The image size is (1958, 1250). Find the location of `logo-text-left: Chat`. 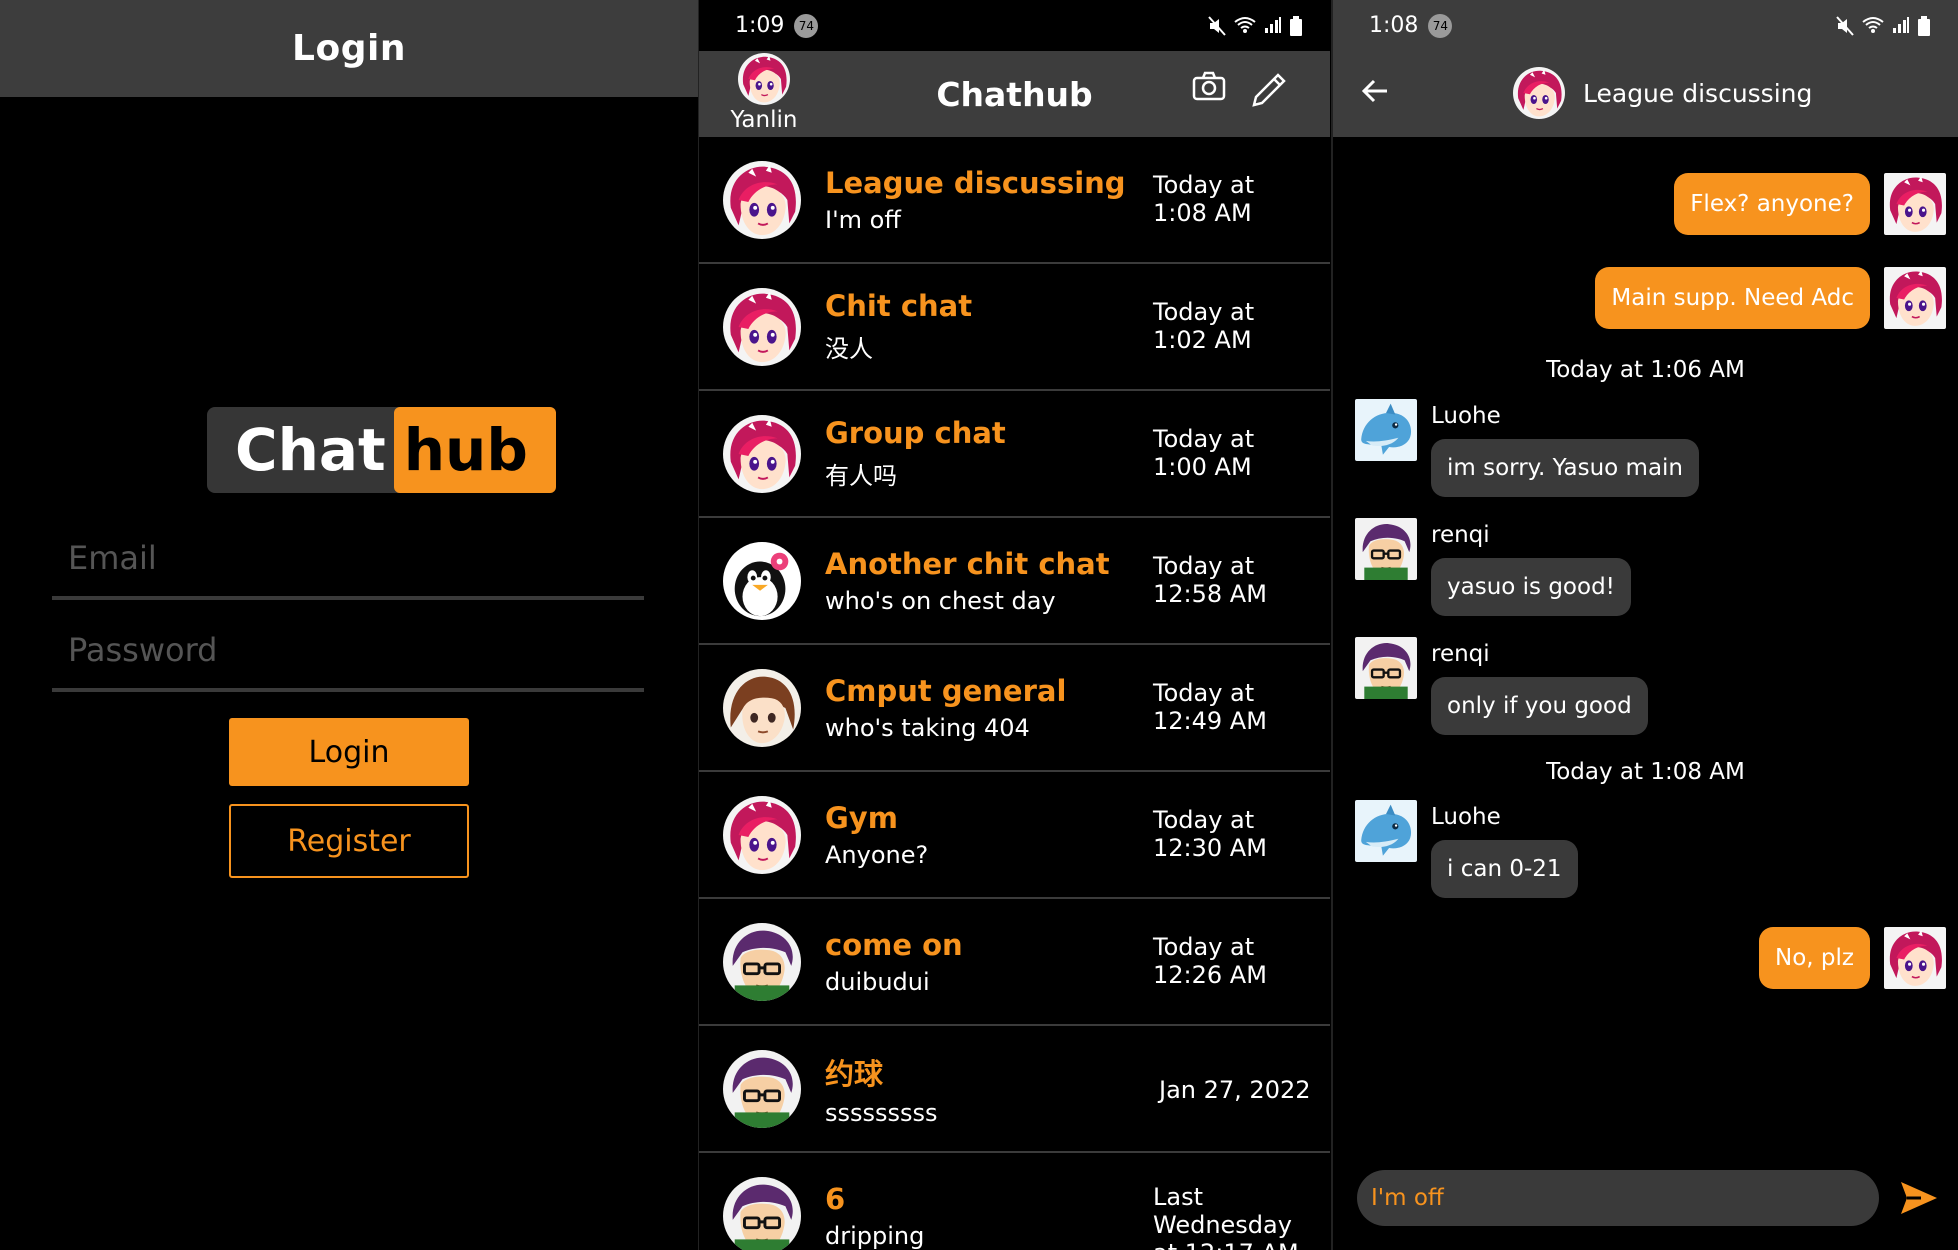

logo-text-left: Chat is located at coordinates (310, 450).